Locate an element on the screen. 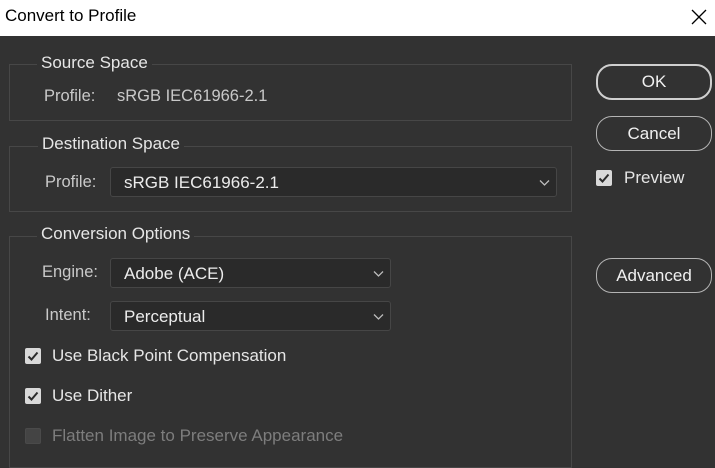  ok-button-label: OK is located at coordinates (654, 81).